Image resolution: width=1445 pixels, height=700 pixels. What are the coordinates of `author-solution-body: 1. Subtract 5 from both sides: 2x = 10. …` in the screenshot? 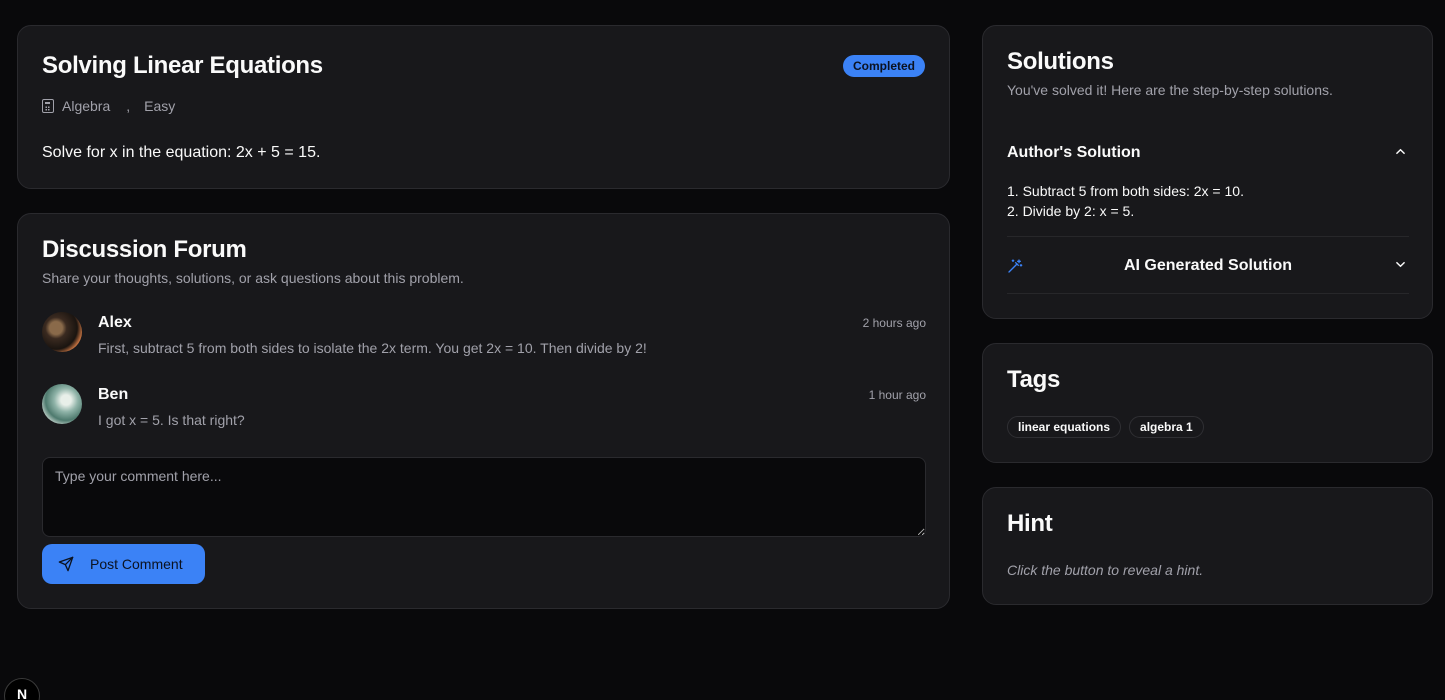 It's located at (1125, 201).